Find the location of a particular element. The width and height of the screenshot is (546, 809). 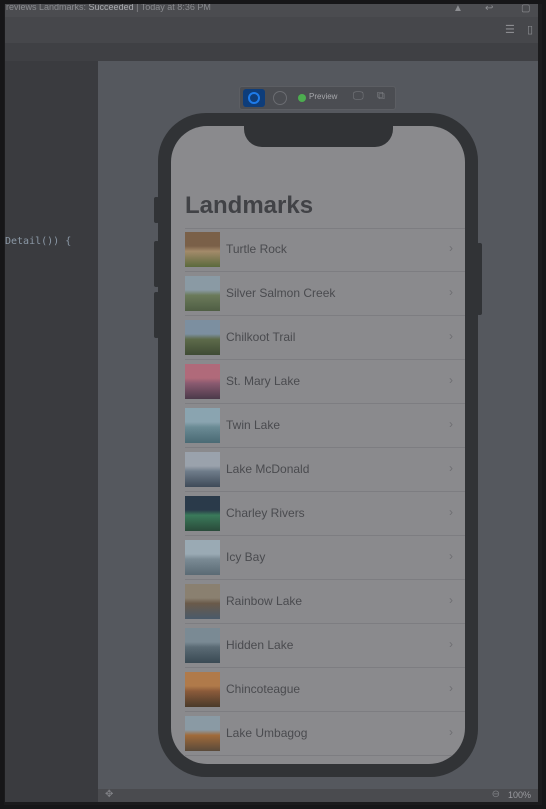

zoom-level: 100% is located at coordinates (519, 795).